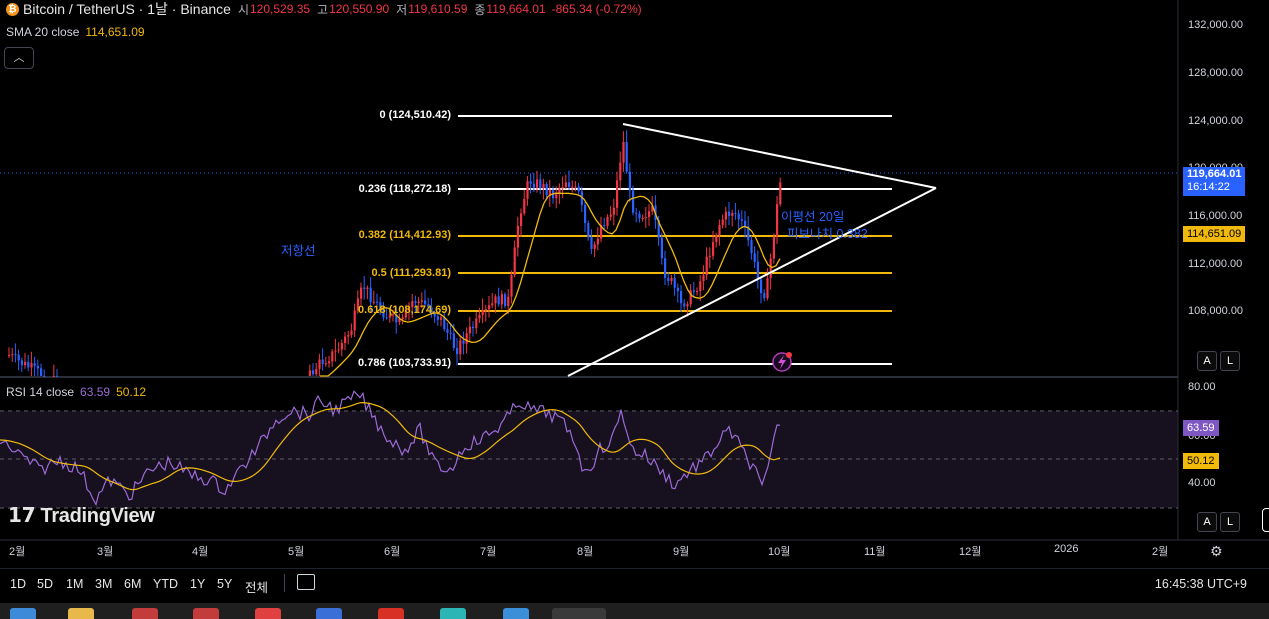  Describe the element at coordinates (1215, 216) in the screenshot. I see `price-axis-label: 116,000.00` at that location.